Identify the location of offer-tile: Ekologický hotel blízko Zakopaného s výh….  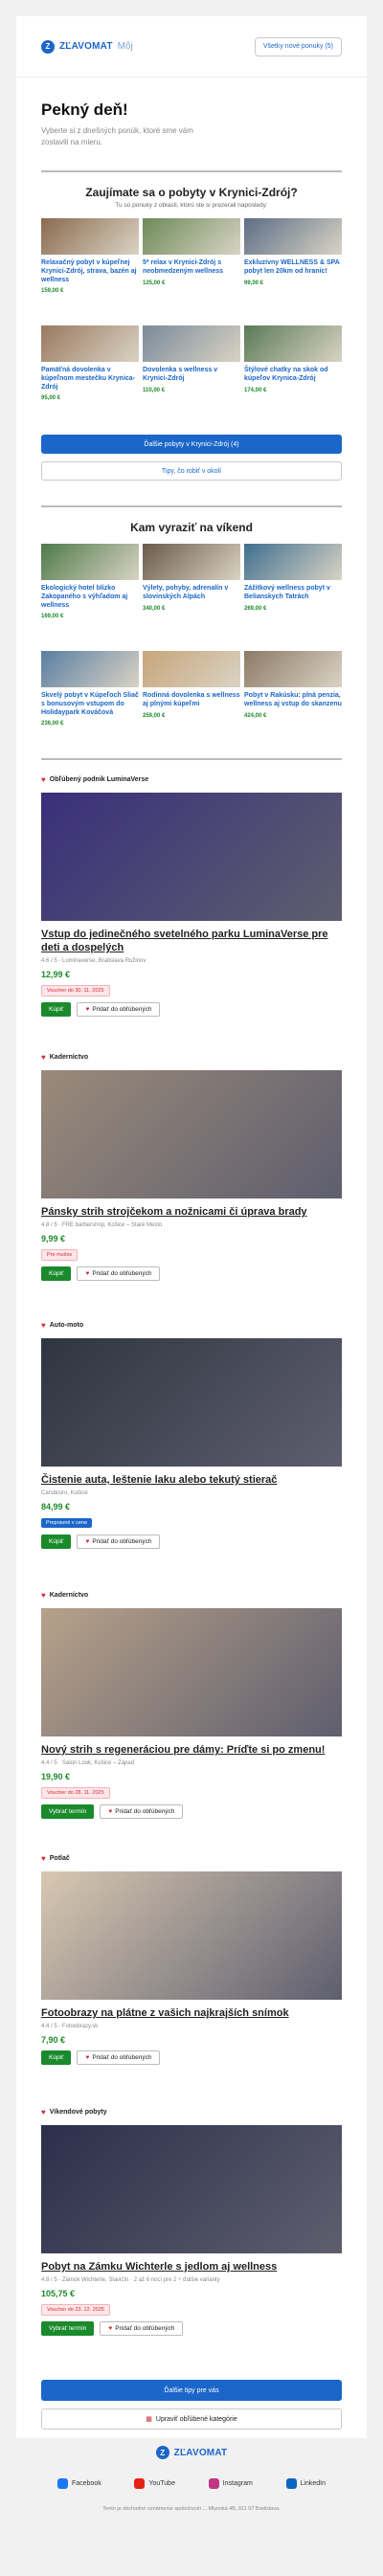
(90, 595).